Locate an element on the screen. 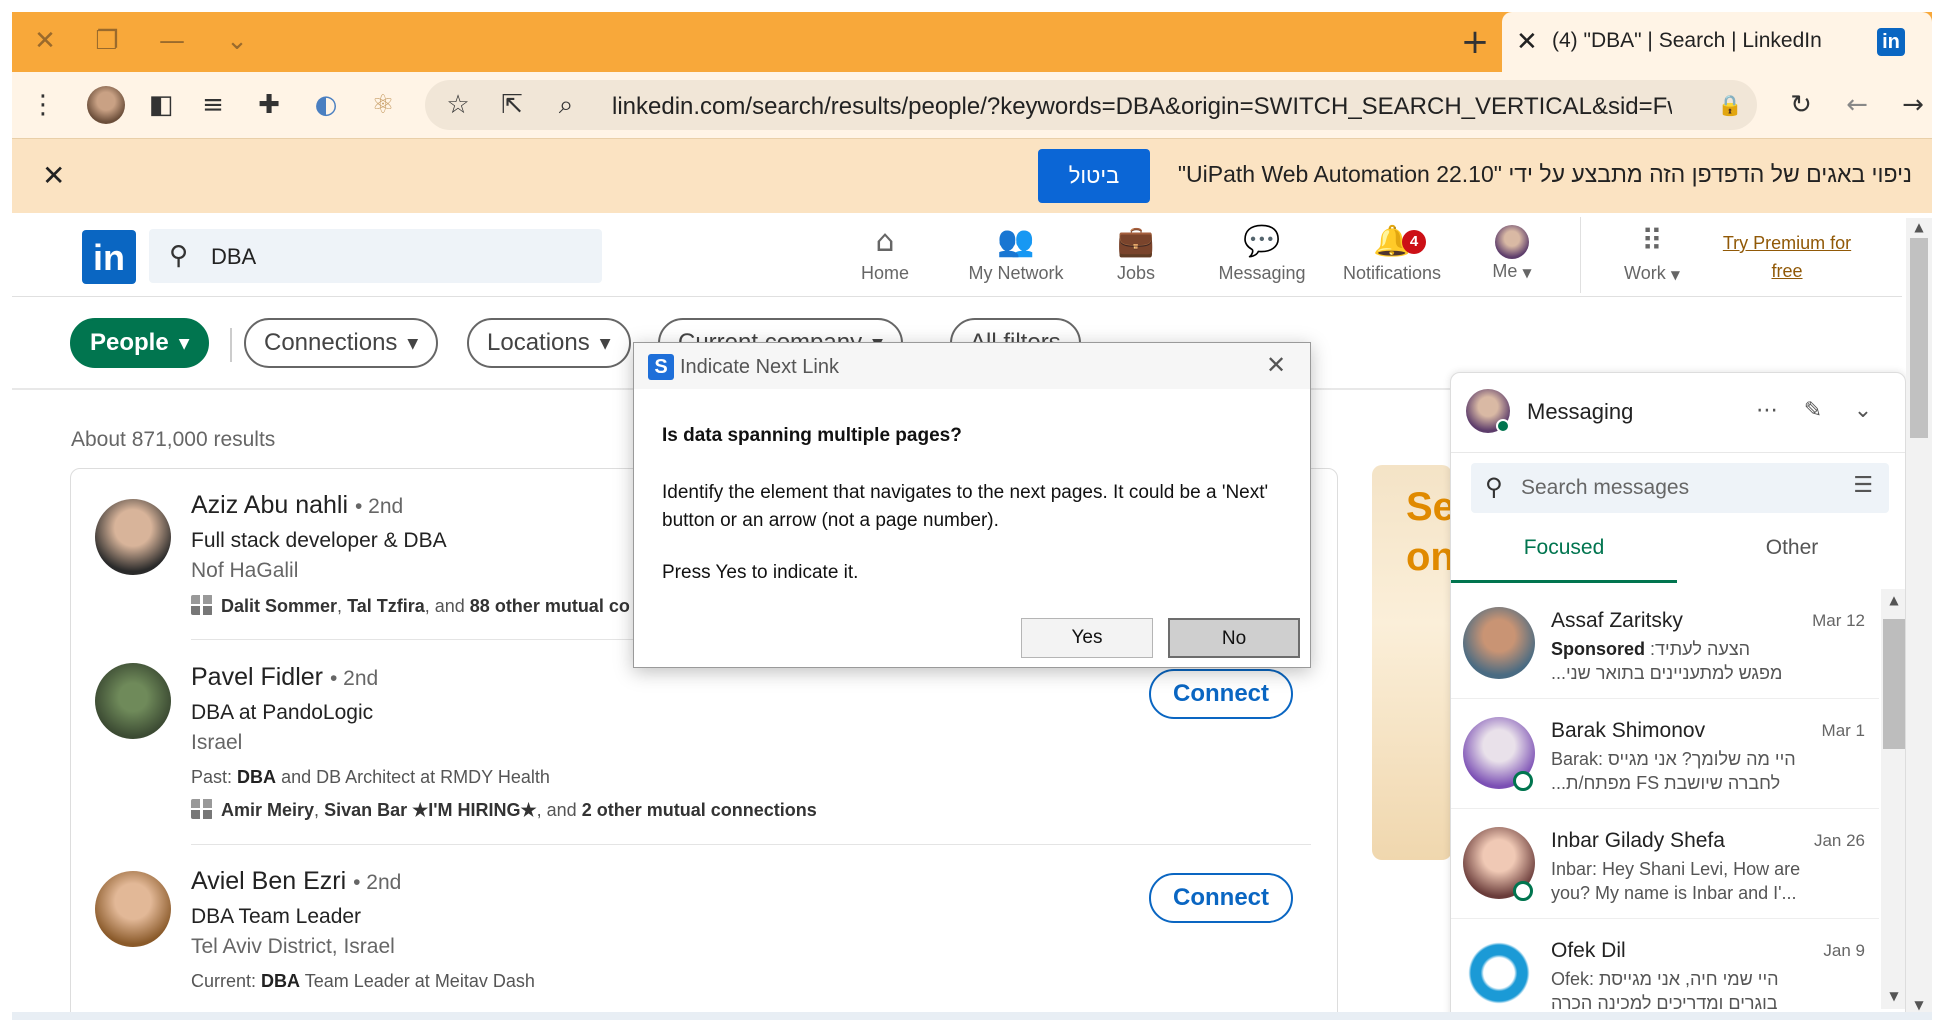 The width and height of the screenshot is (1944, 1020). linkedin-logo: in is located at coordinates (109, 257).